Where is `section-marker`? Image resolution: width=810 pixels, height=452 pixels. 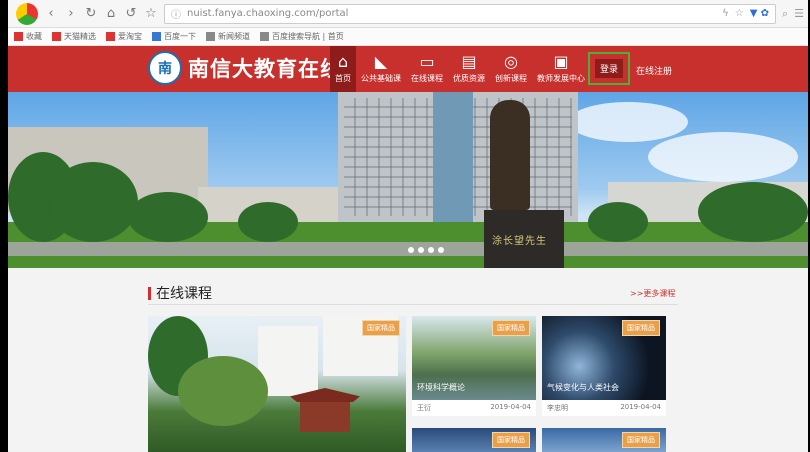
section-marker is located at coordinates (149, 293).